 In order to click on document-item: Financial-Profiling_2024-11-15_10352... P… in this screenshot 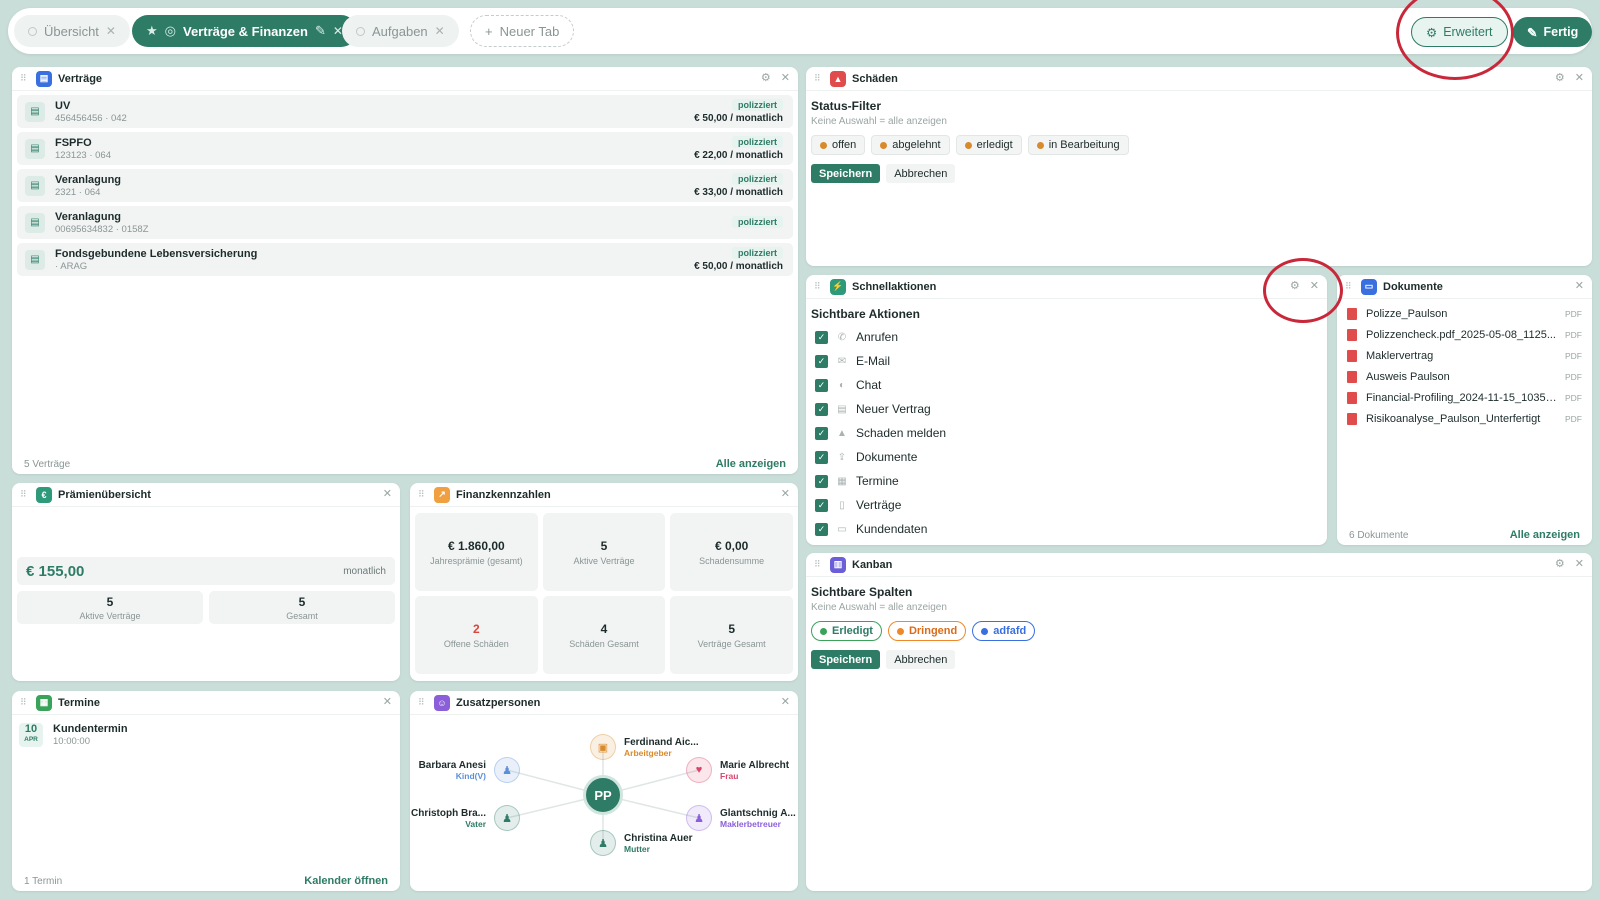, I will do `click(1464, 397)`.